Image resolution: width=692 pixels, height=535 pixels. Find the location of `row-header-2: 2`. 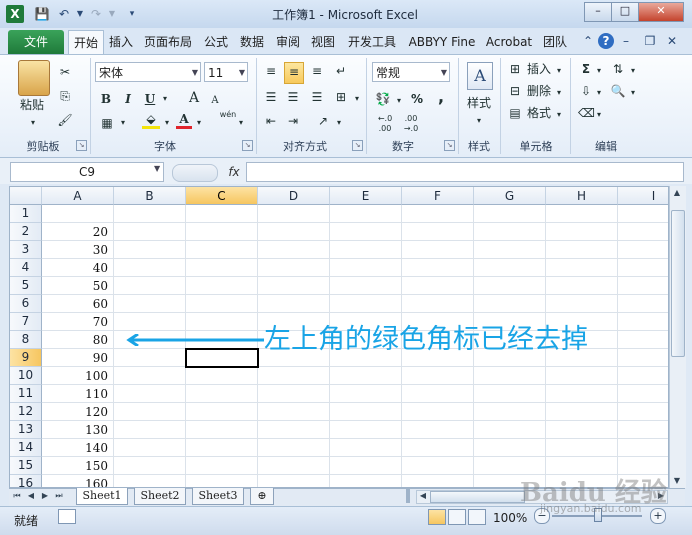

row-header-2: 2 is located at coordinates (26, 232).